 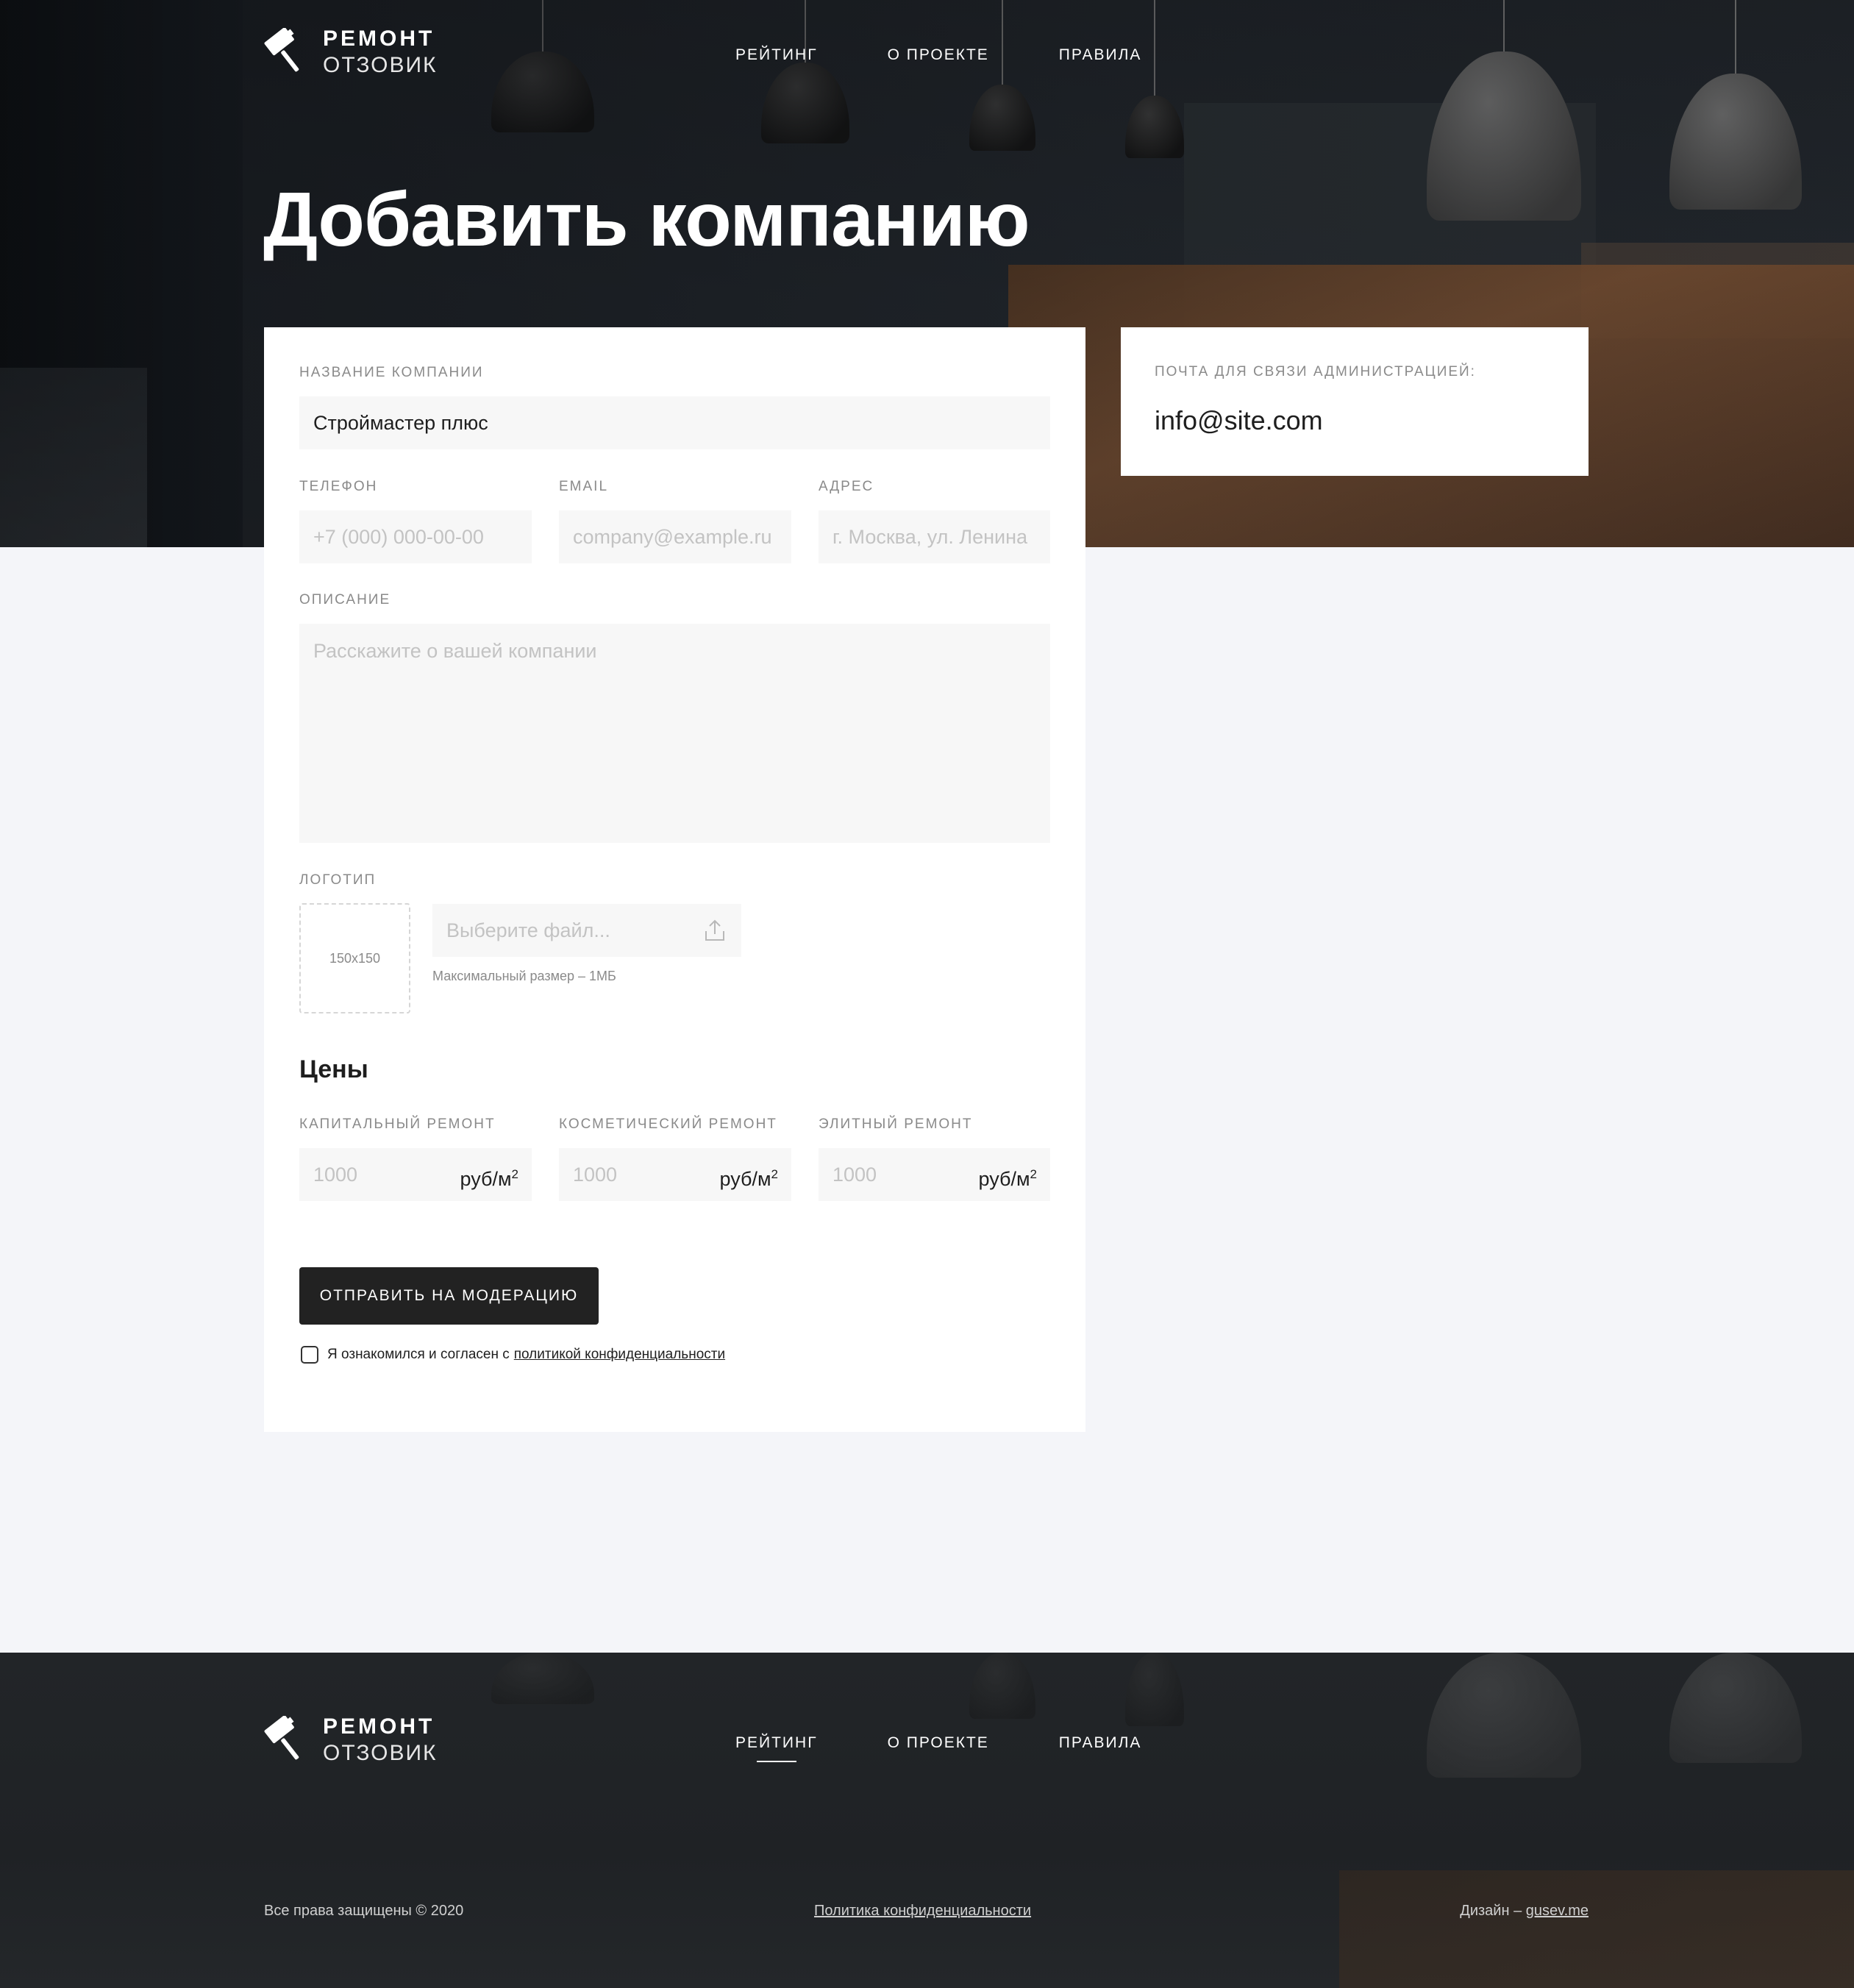 What do you see at coordinates (938, 55) in the screenshot?
I see `nav-item-about: О ПРОЕКТЕ` at bounding box center [938, 55].